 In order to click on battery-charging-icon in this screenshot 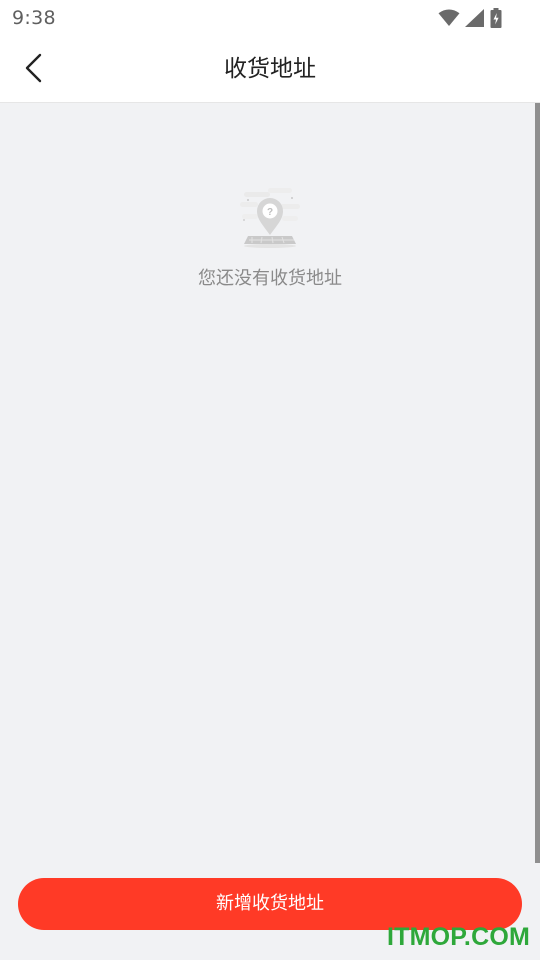, I will do `click(496, 18)`.